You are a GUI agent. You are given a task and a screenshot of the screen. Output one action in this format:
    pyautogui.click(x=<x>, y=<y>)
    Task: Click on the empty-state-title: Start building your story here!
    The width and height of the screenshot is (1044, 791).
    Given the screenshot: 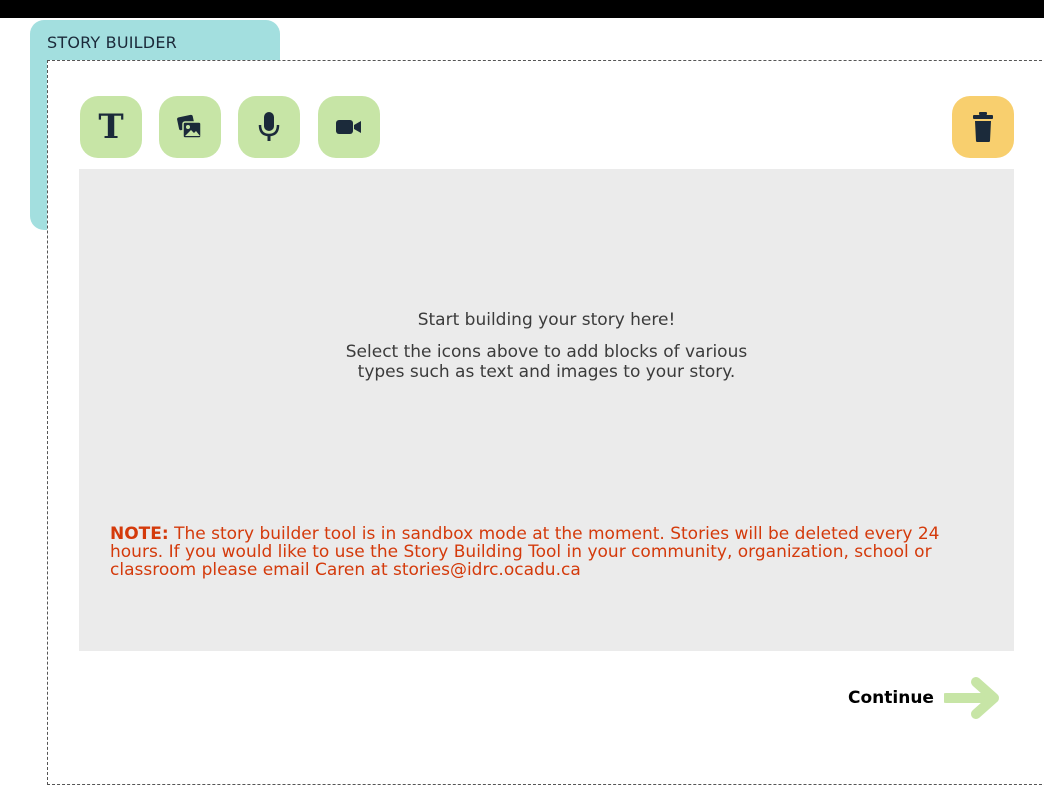 What is the action you would take?
    pyautogui.click(x=546, y=320)
    